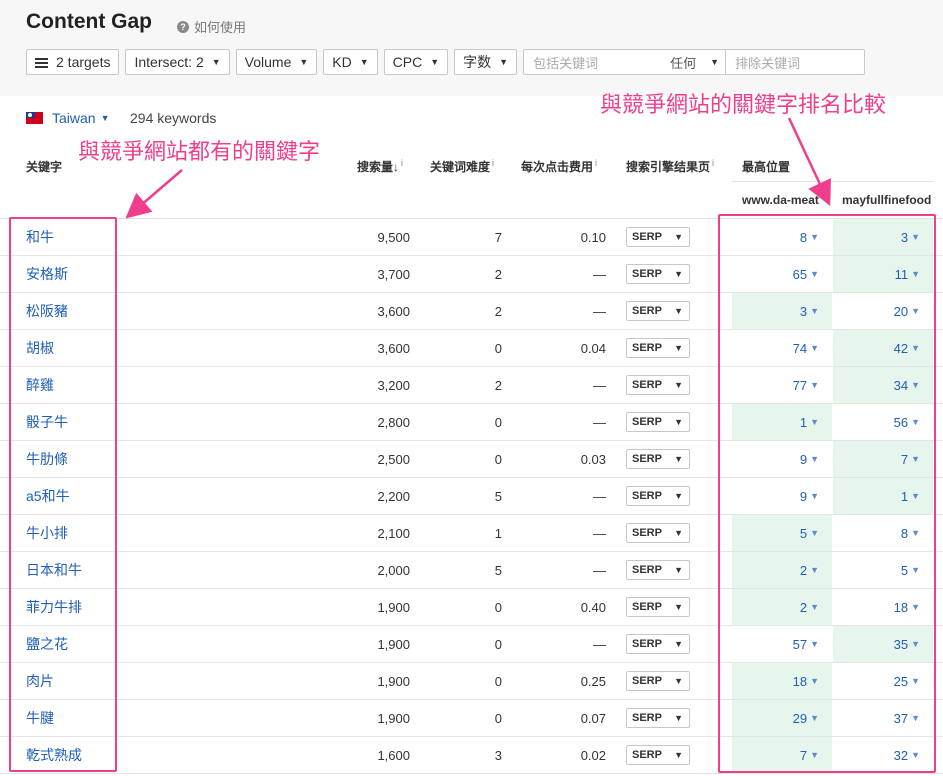  Describe the element at coordinates (883, 422) in the screenshot. I see `site2-position: 56 ▼` at that location.